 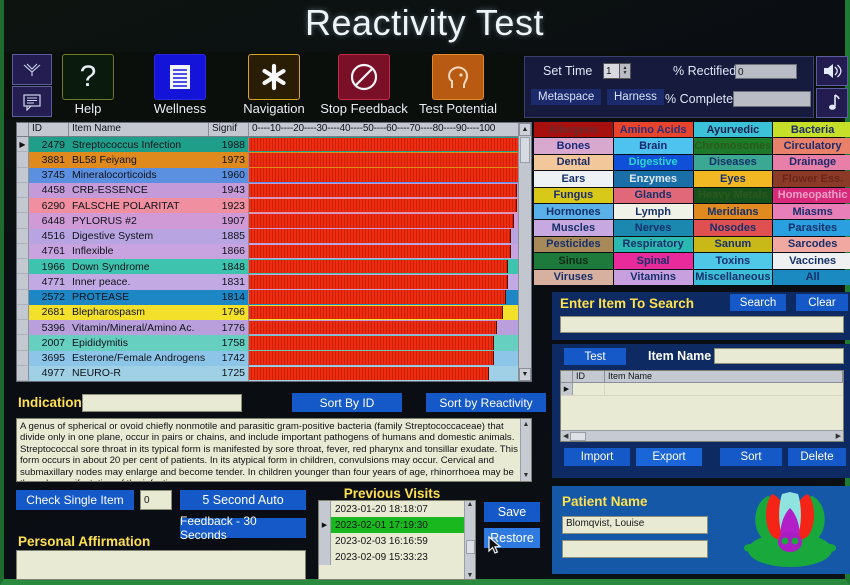 I want to click on category-button: Meridians, so click(x=733, y=211).